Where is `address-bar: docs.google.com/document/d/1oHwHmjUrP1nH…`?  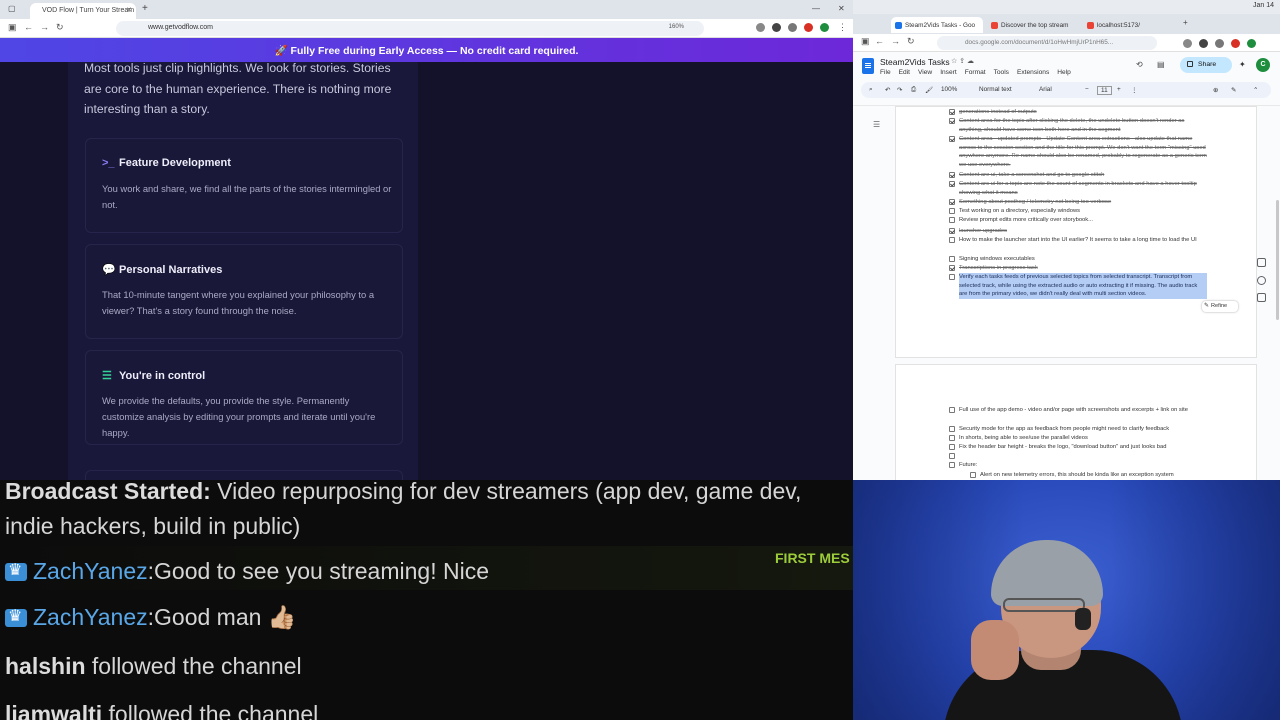 address-bar: docs.google.com/document/d/1oHwHmjUrP1nH… is located at coordinates (1047, 43).